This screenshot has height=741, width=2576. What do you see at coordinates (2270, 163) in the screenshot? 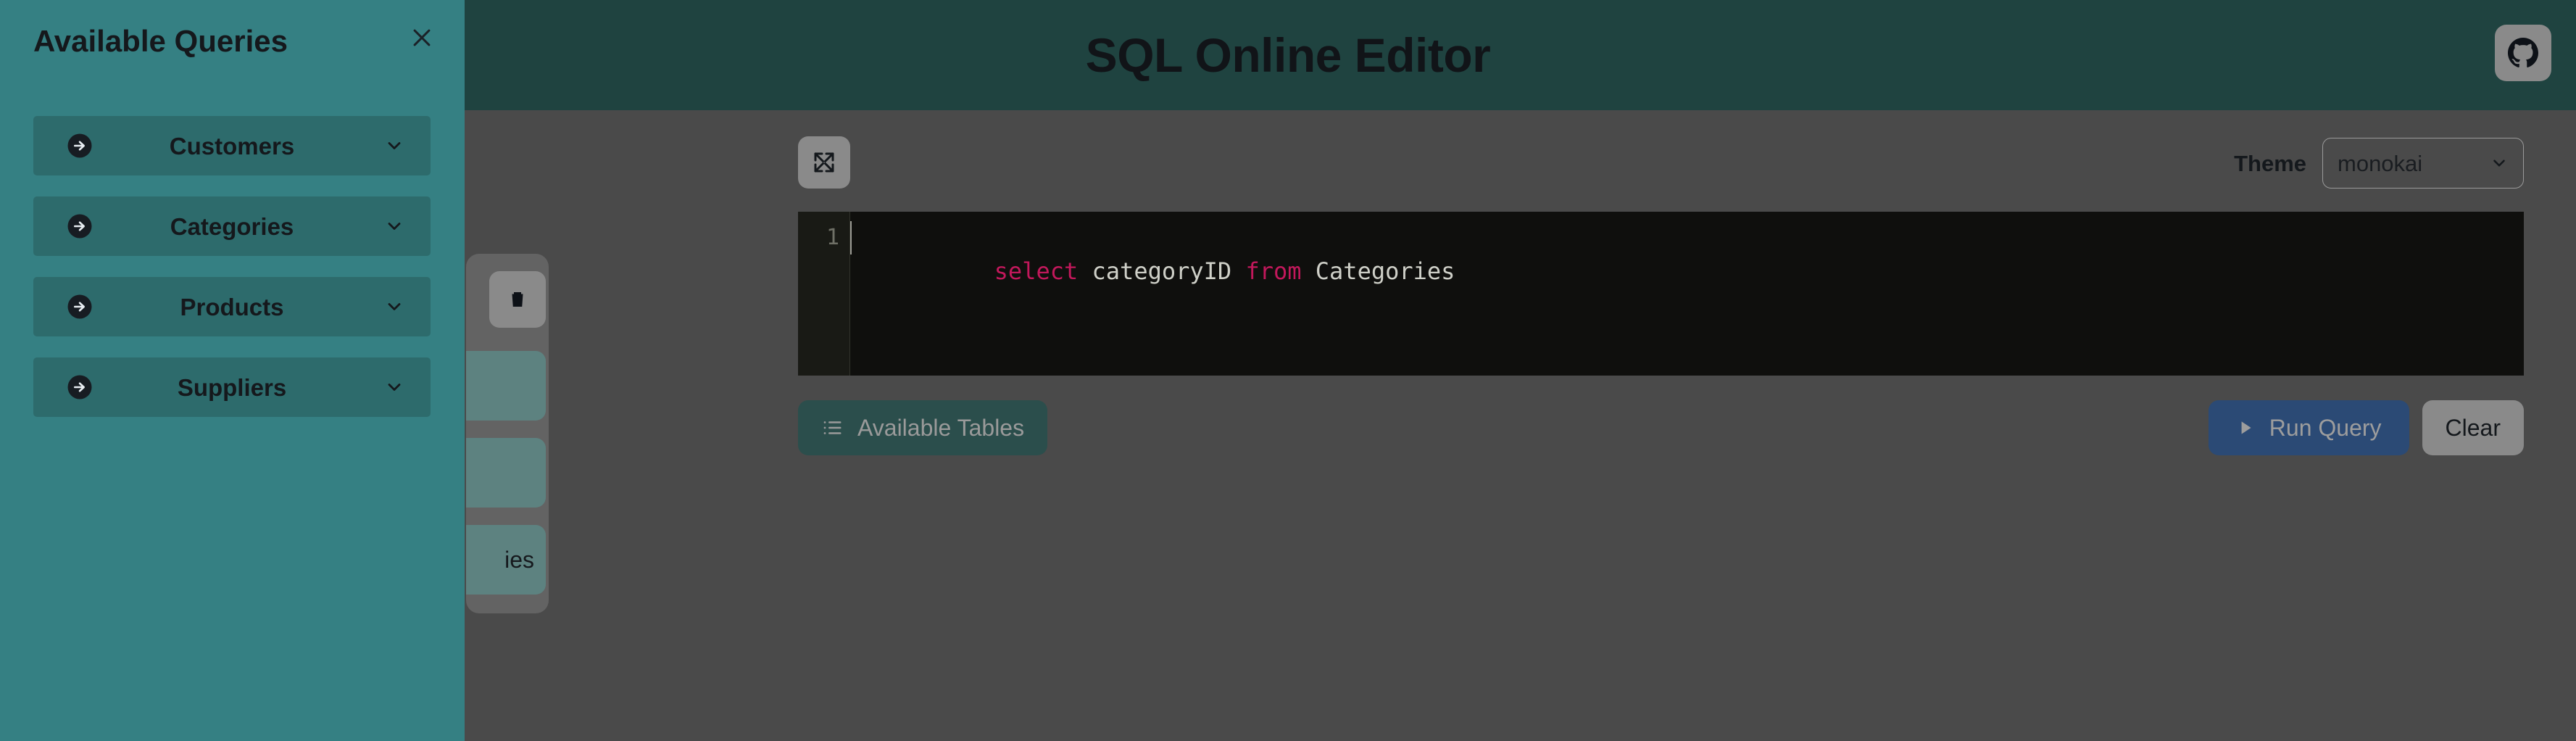
I see `theme-label: Theme` at bounding box center [2270, 163].